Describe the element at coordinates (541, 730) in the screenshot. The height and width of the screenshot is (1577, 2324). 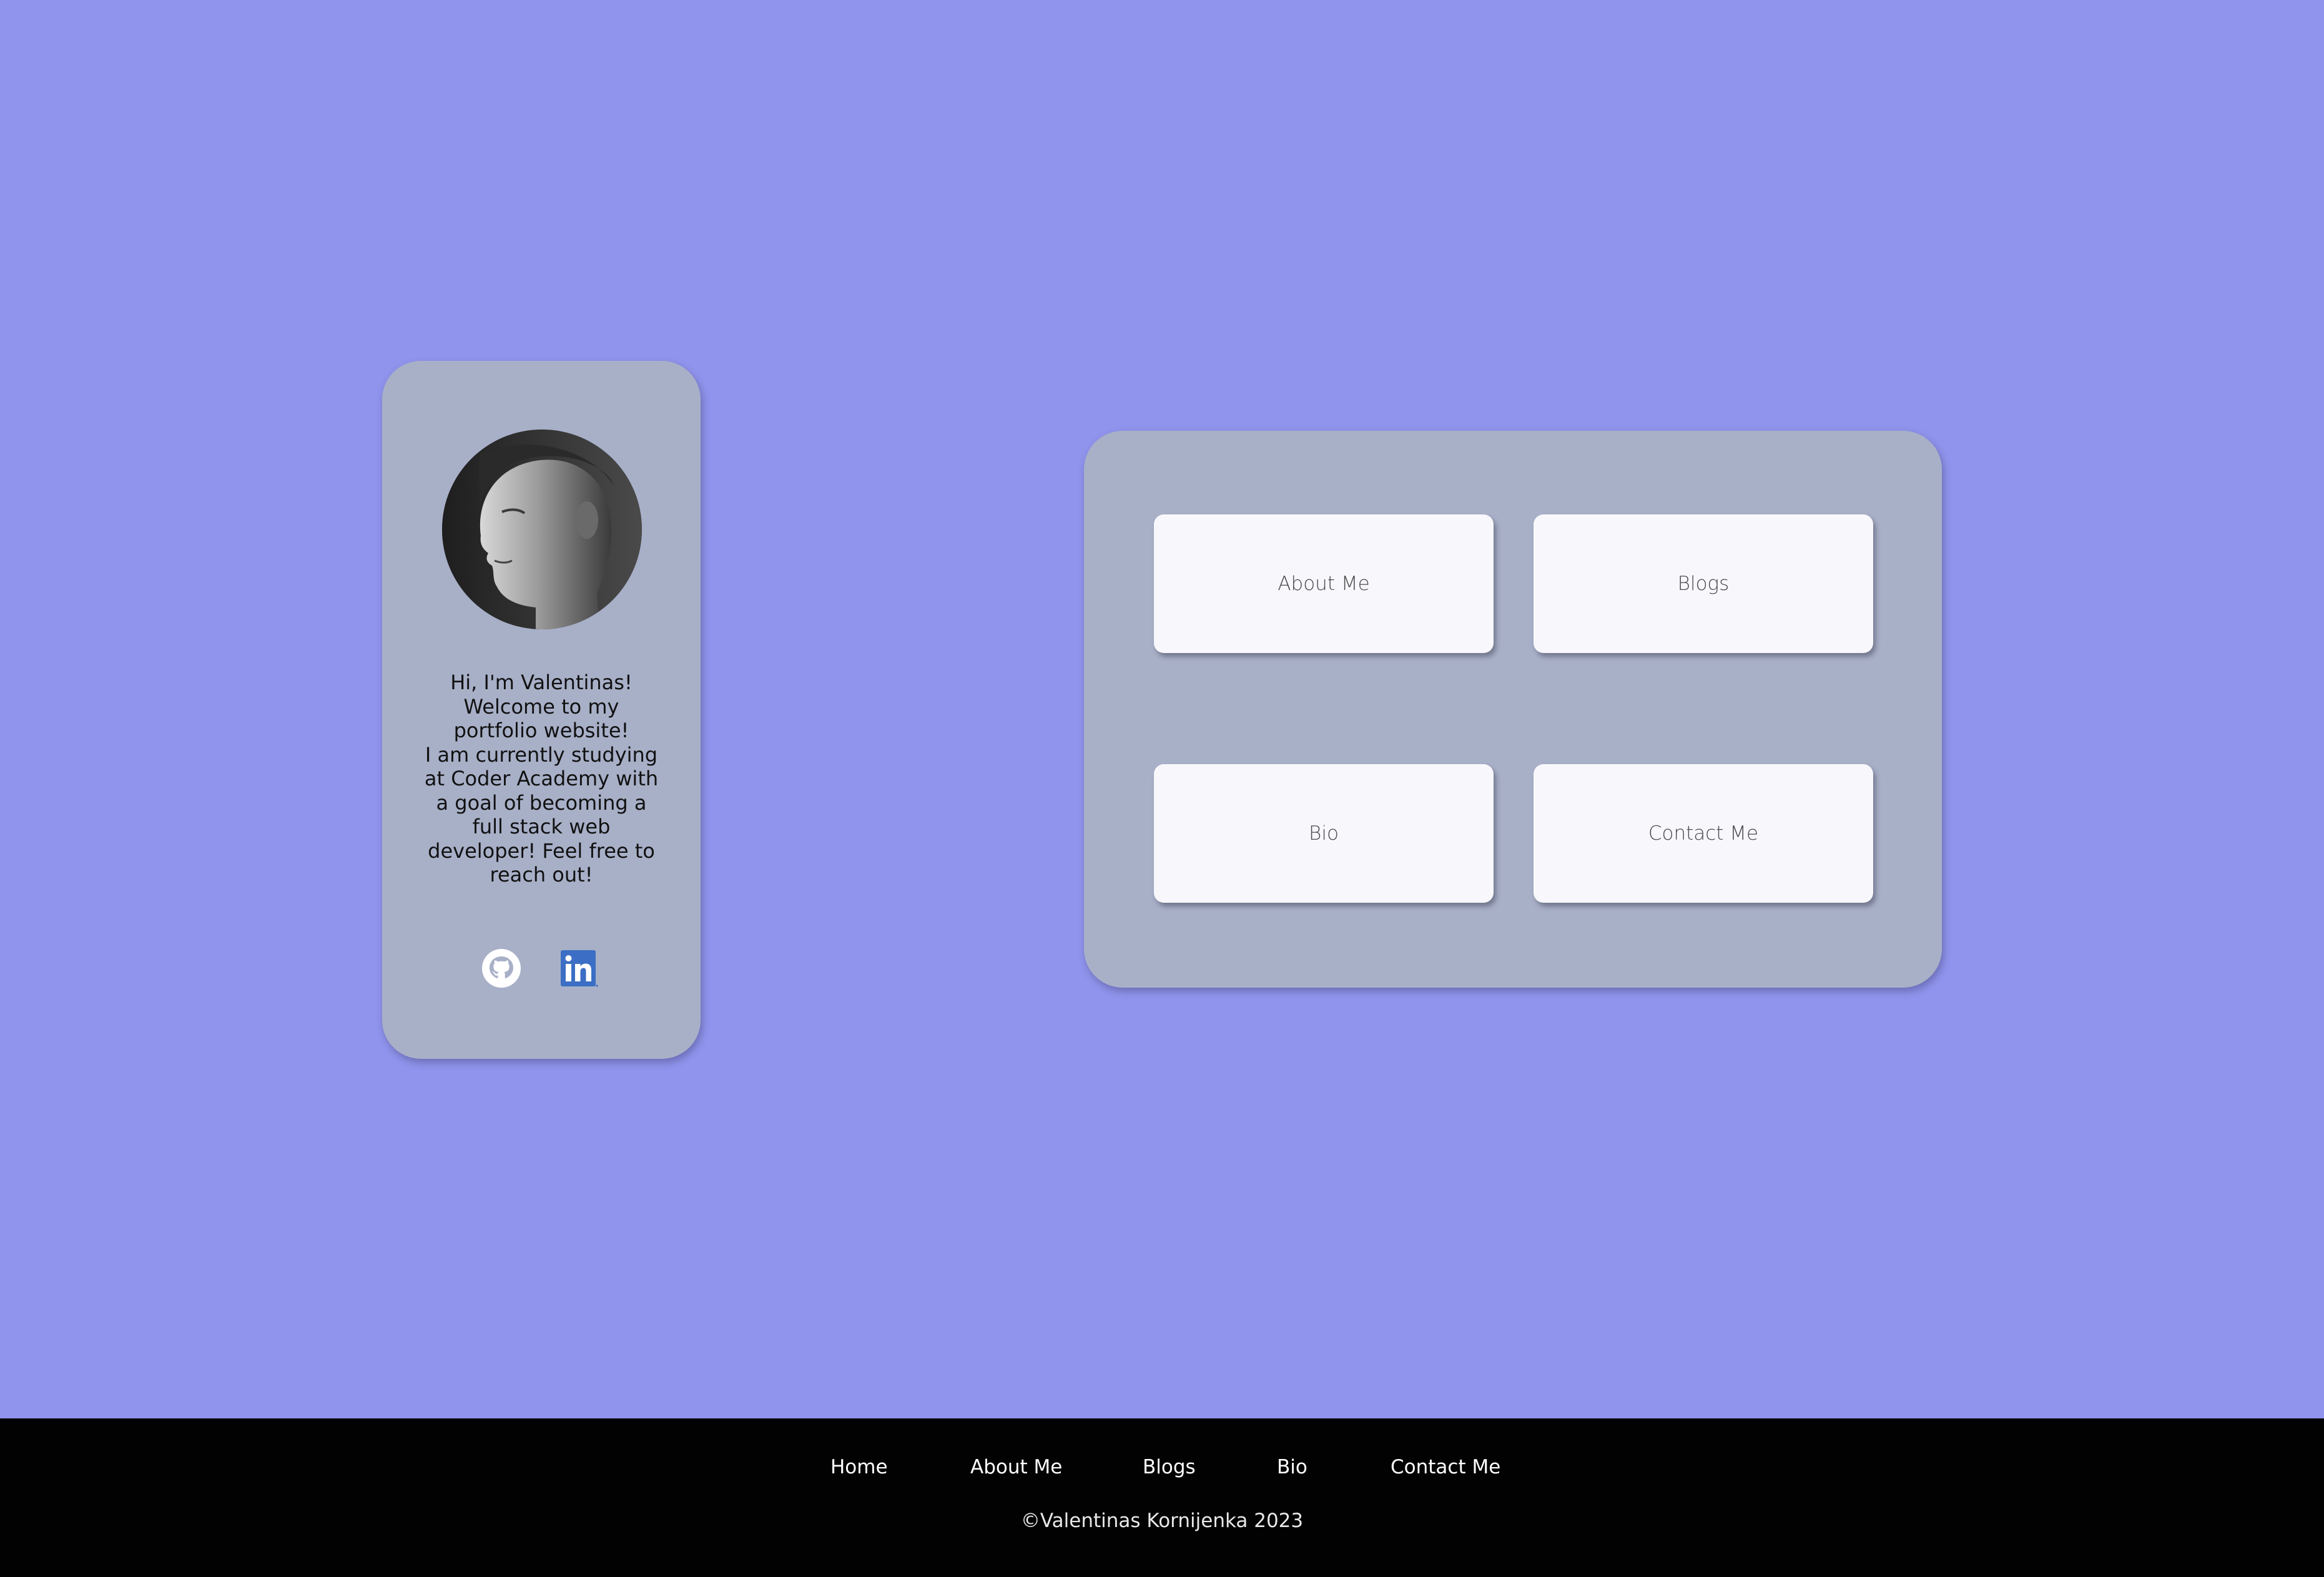
I see `bio-line: portfolio website!` at that location.